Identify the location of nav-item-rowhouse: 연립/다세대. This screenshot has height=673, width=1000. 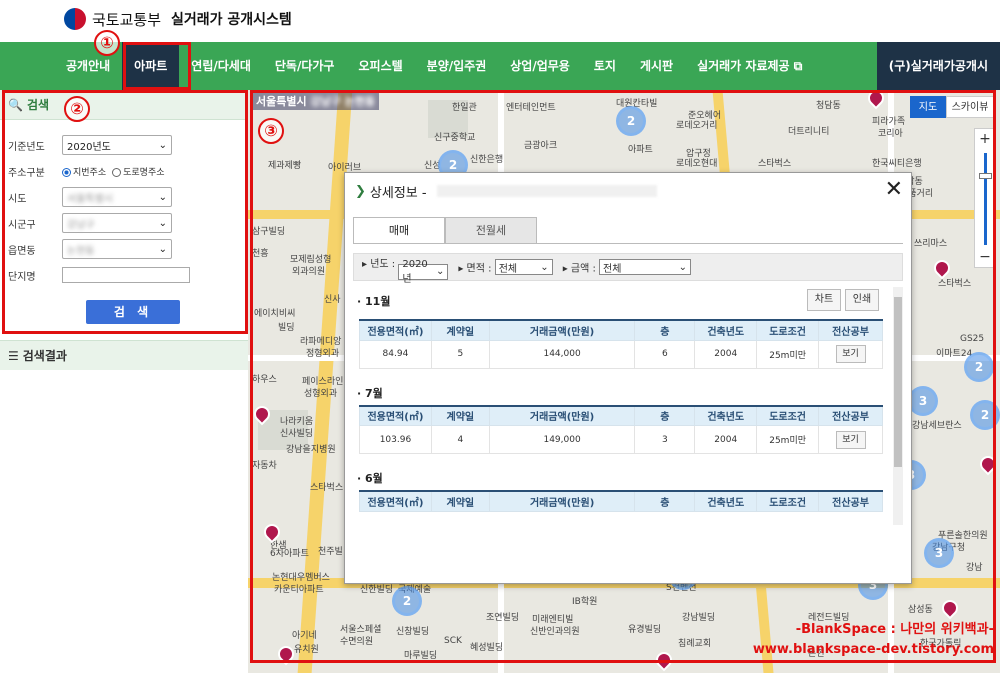
(221, 66).